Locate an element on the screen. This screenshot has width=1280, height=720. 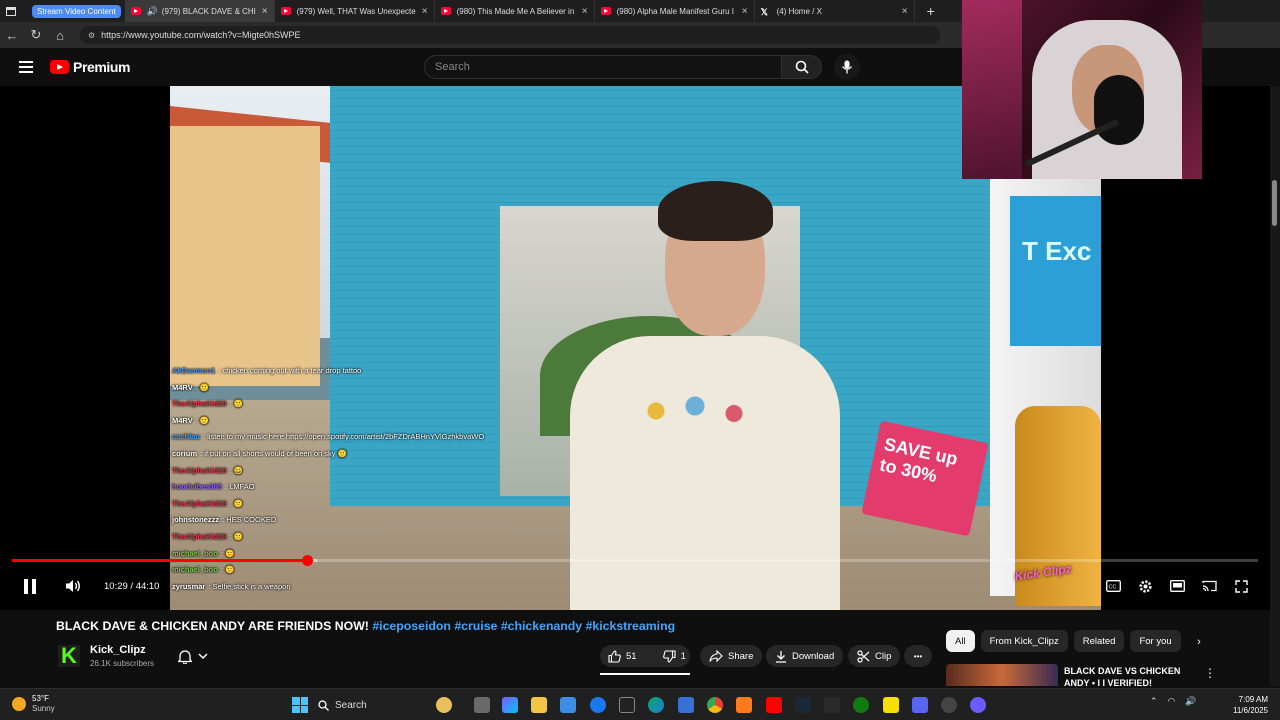
discord-icon is located at coordinates (920, 705).